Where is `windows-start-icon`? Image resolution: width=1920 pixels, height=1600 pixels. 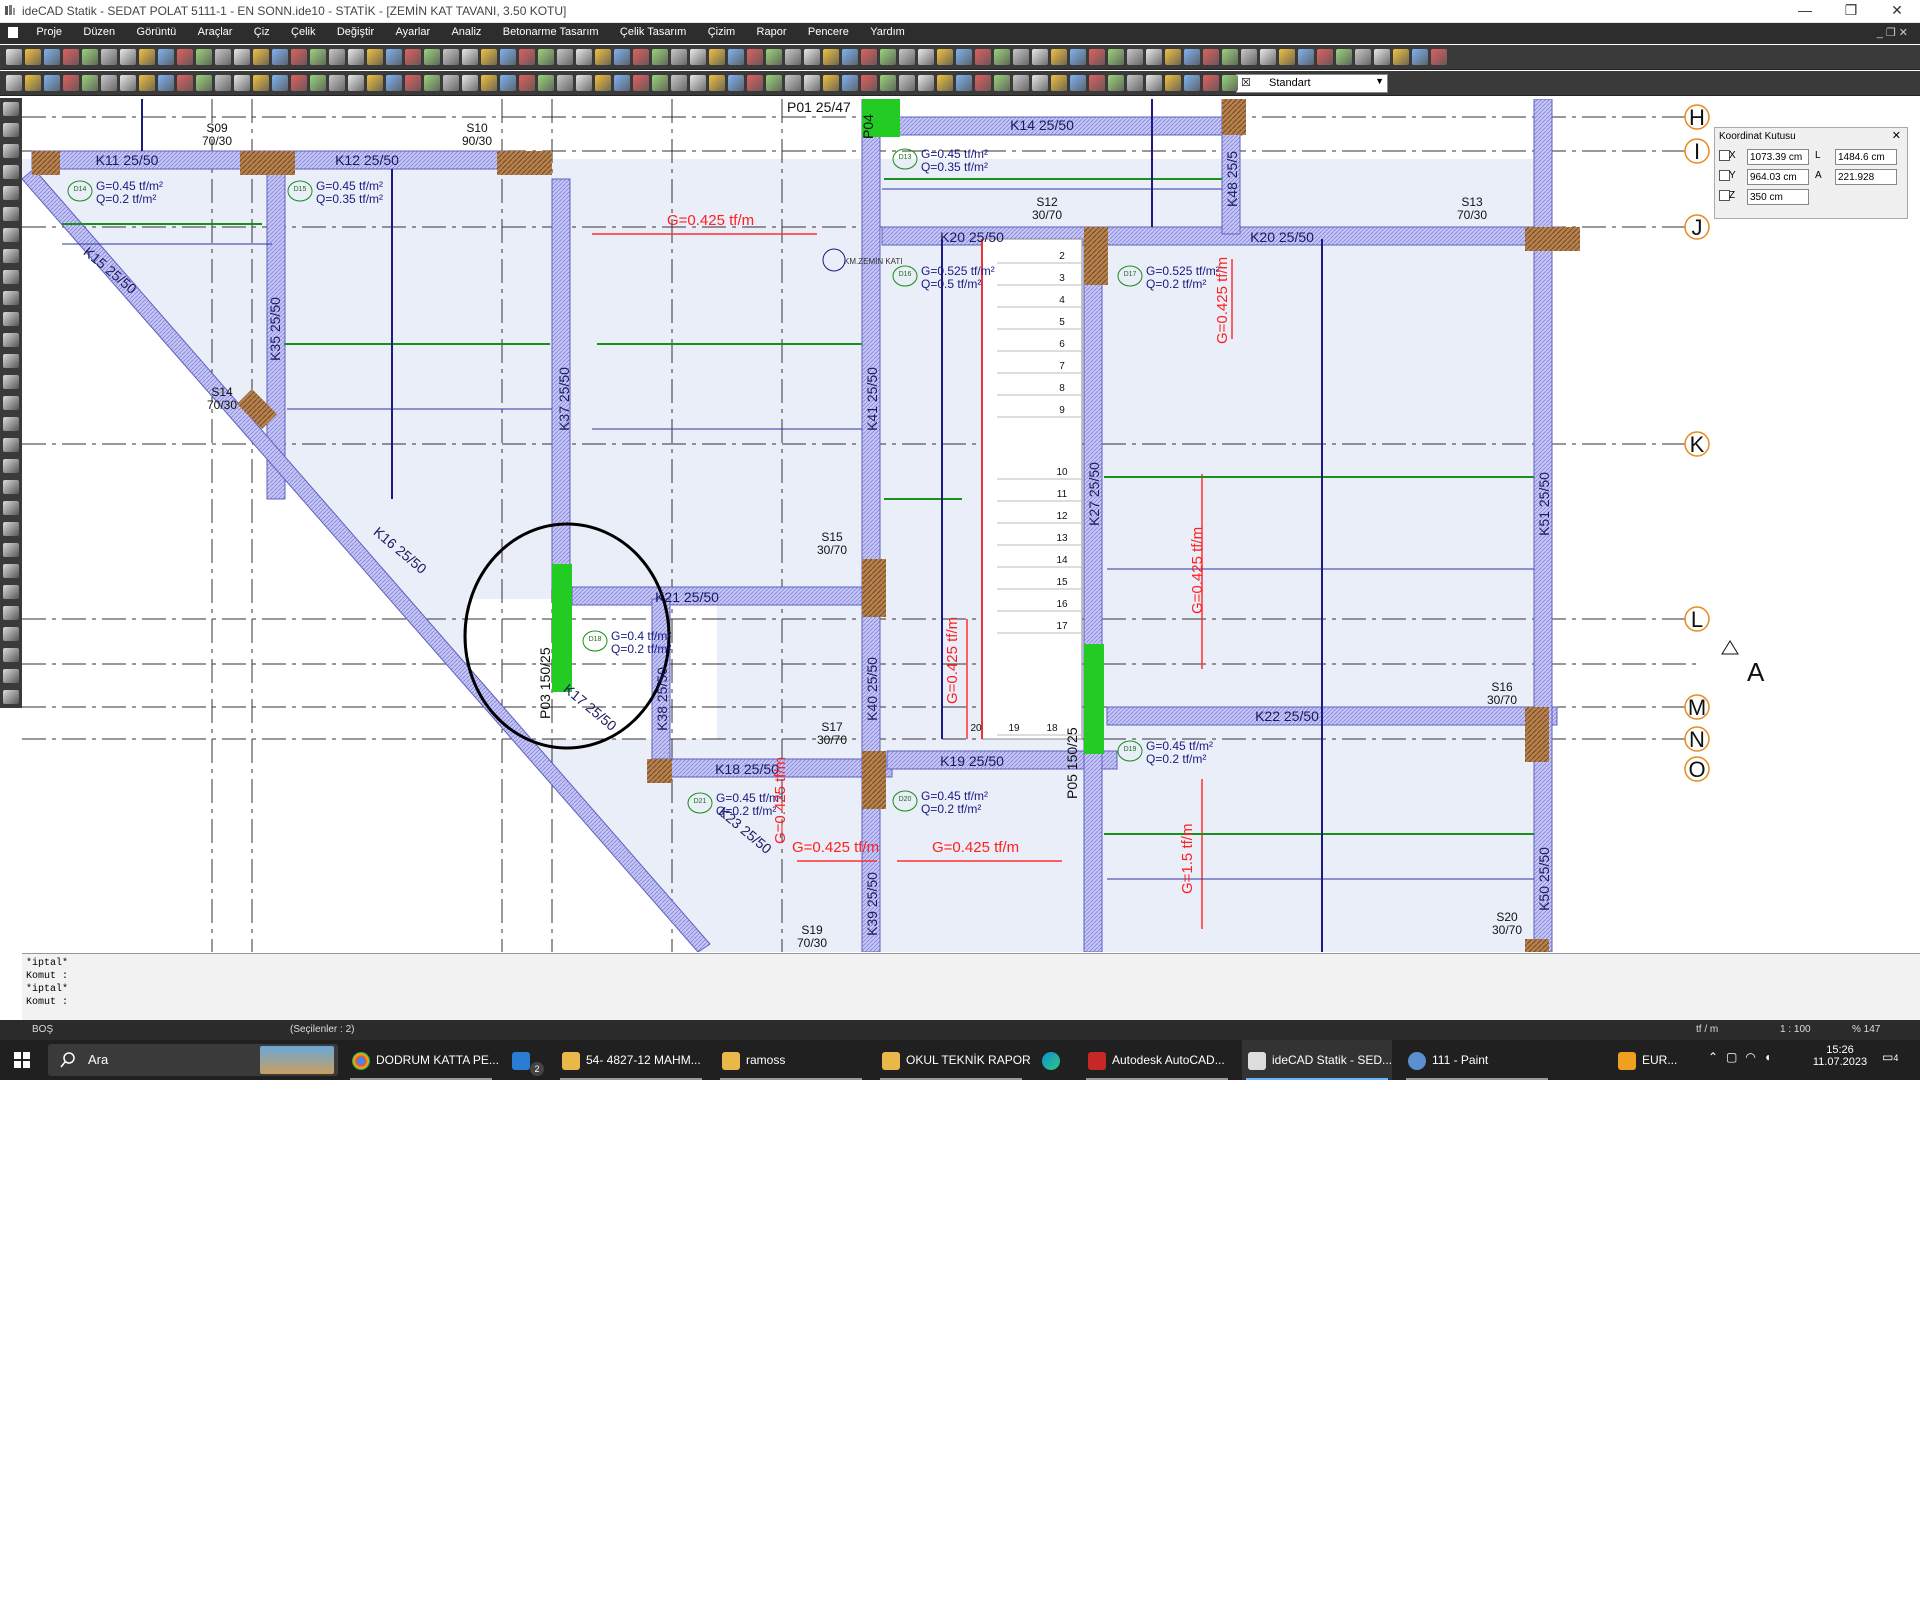 windows-start-icon is located at coordinates (22, 1060).